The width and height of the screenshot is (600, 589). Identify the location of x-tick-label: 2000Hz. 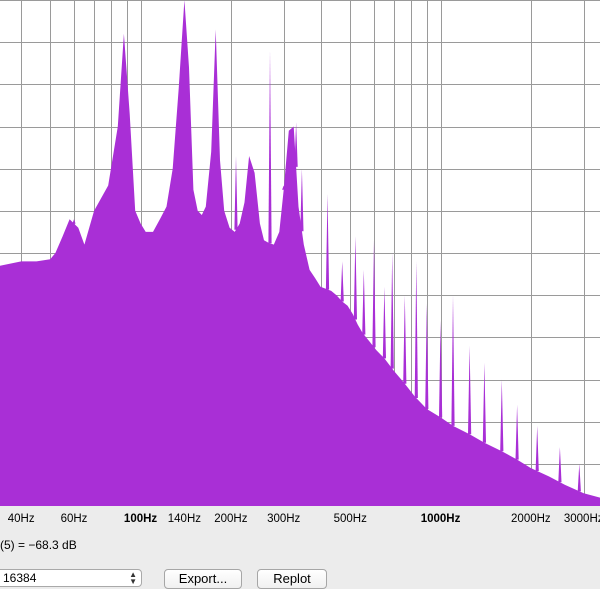
(531, 519).